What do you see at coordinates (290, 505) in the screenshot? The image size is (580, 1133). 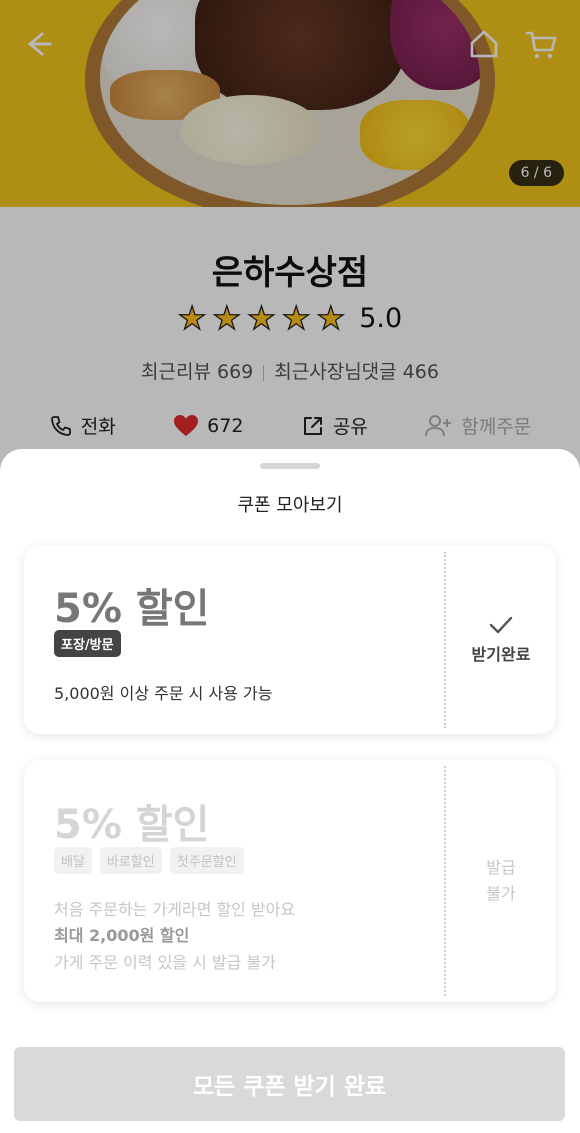 I see `sheet-title: 쿠폰 모아보기` at bounding box center [290, 505].